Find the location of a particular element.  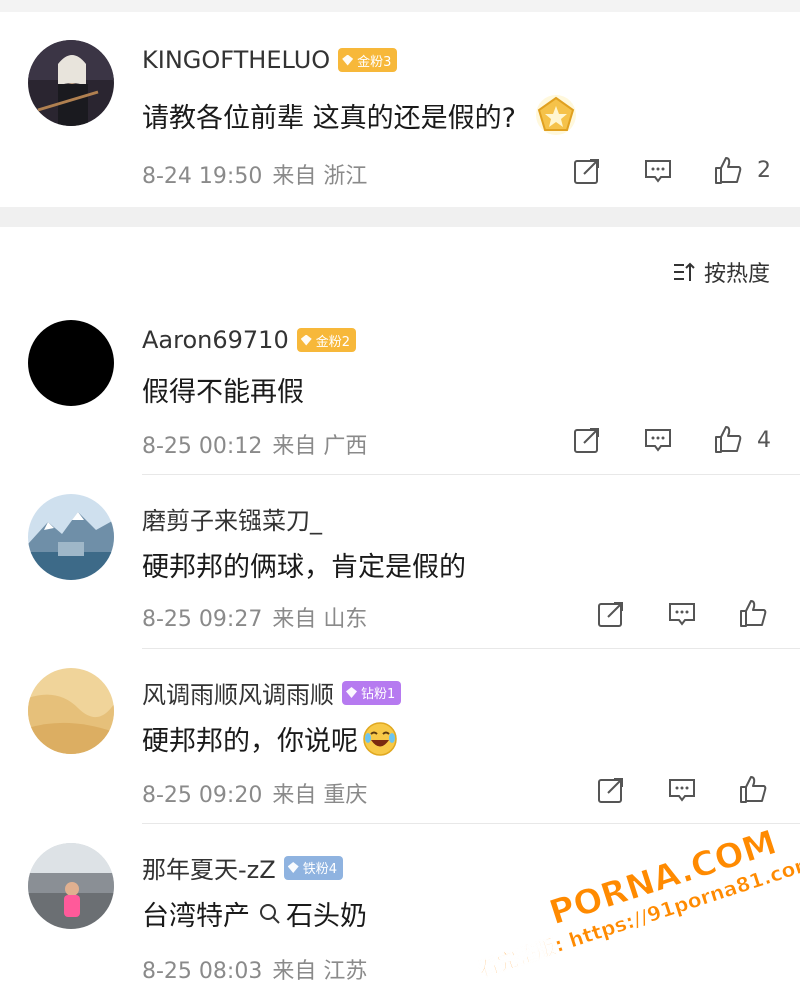

badge-label: 金粉2 is located at coordinates (332, 342).